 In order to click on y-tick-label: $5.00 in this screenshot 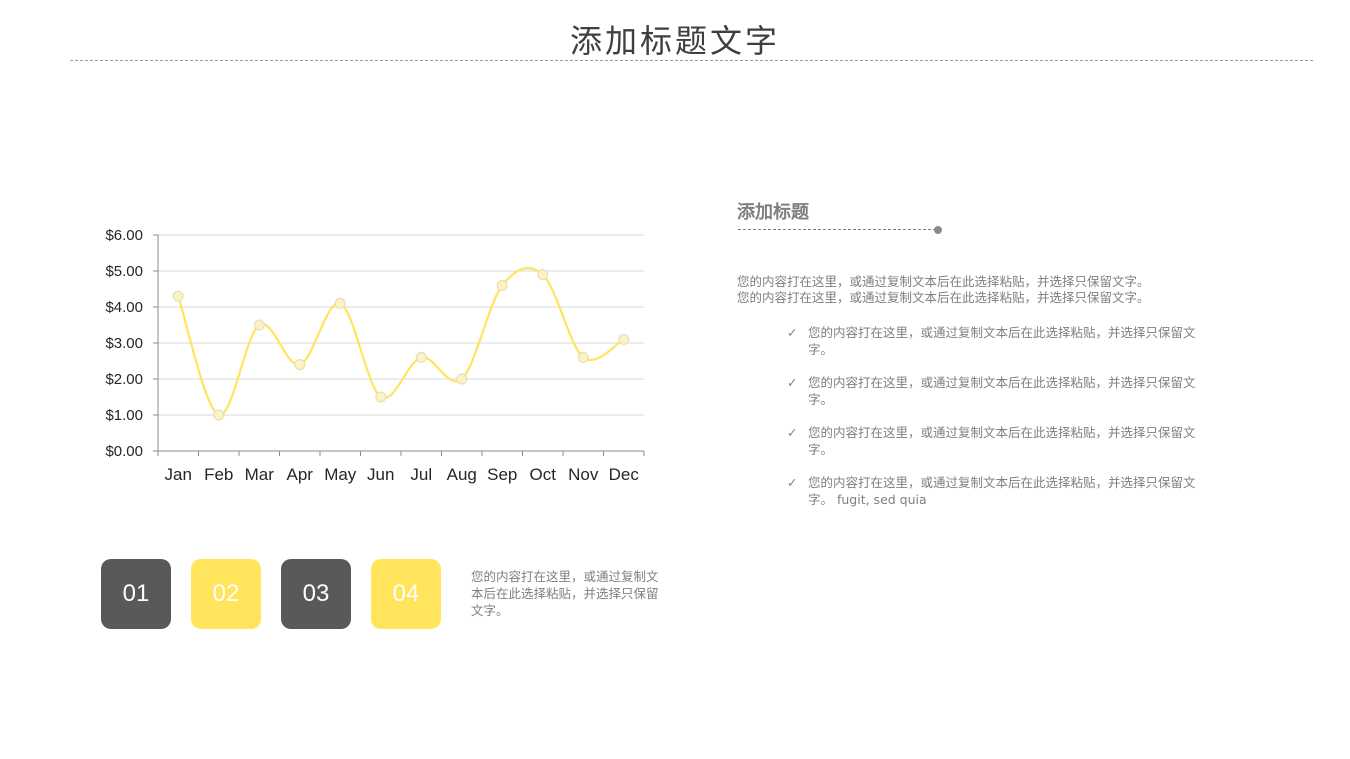, I will do `click(124, 271)`.